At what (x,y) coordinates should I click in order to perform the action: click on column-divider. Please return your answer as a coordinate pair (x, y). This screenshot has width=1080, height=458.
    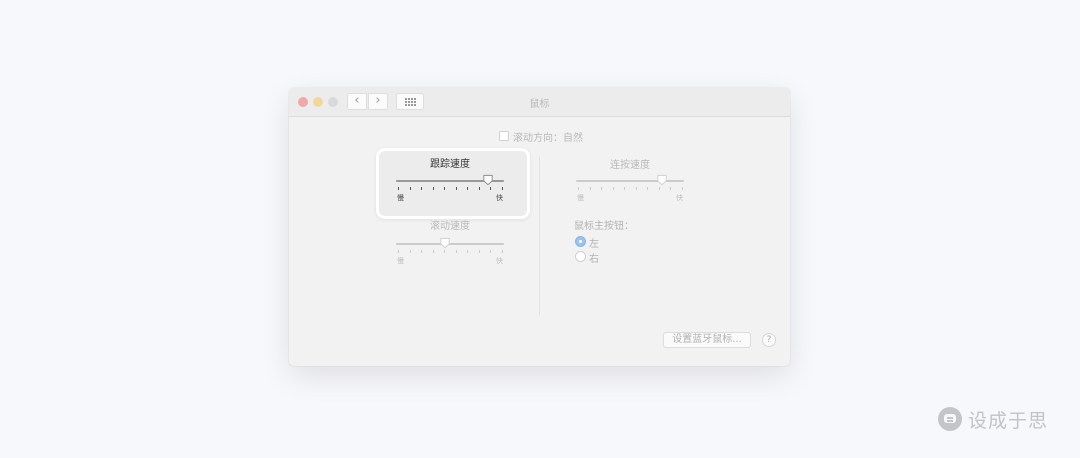
    Looking at the image, I should click on (539, 236).